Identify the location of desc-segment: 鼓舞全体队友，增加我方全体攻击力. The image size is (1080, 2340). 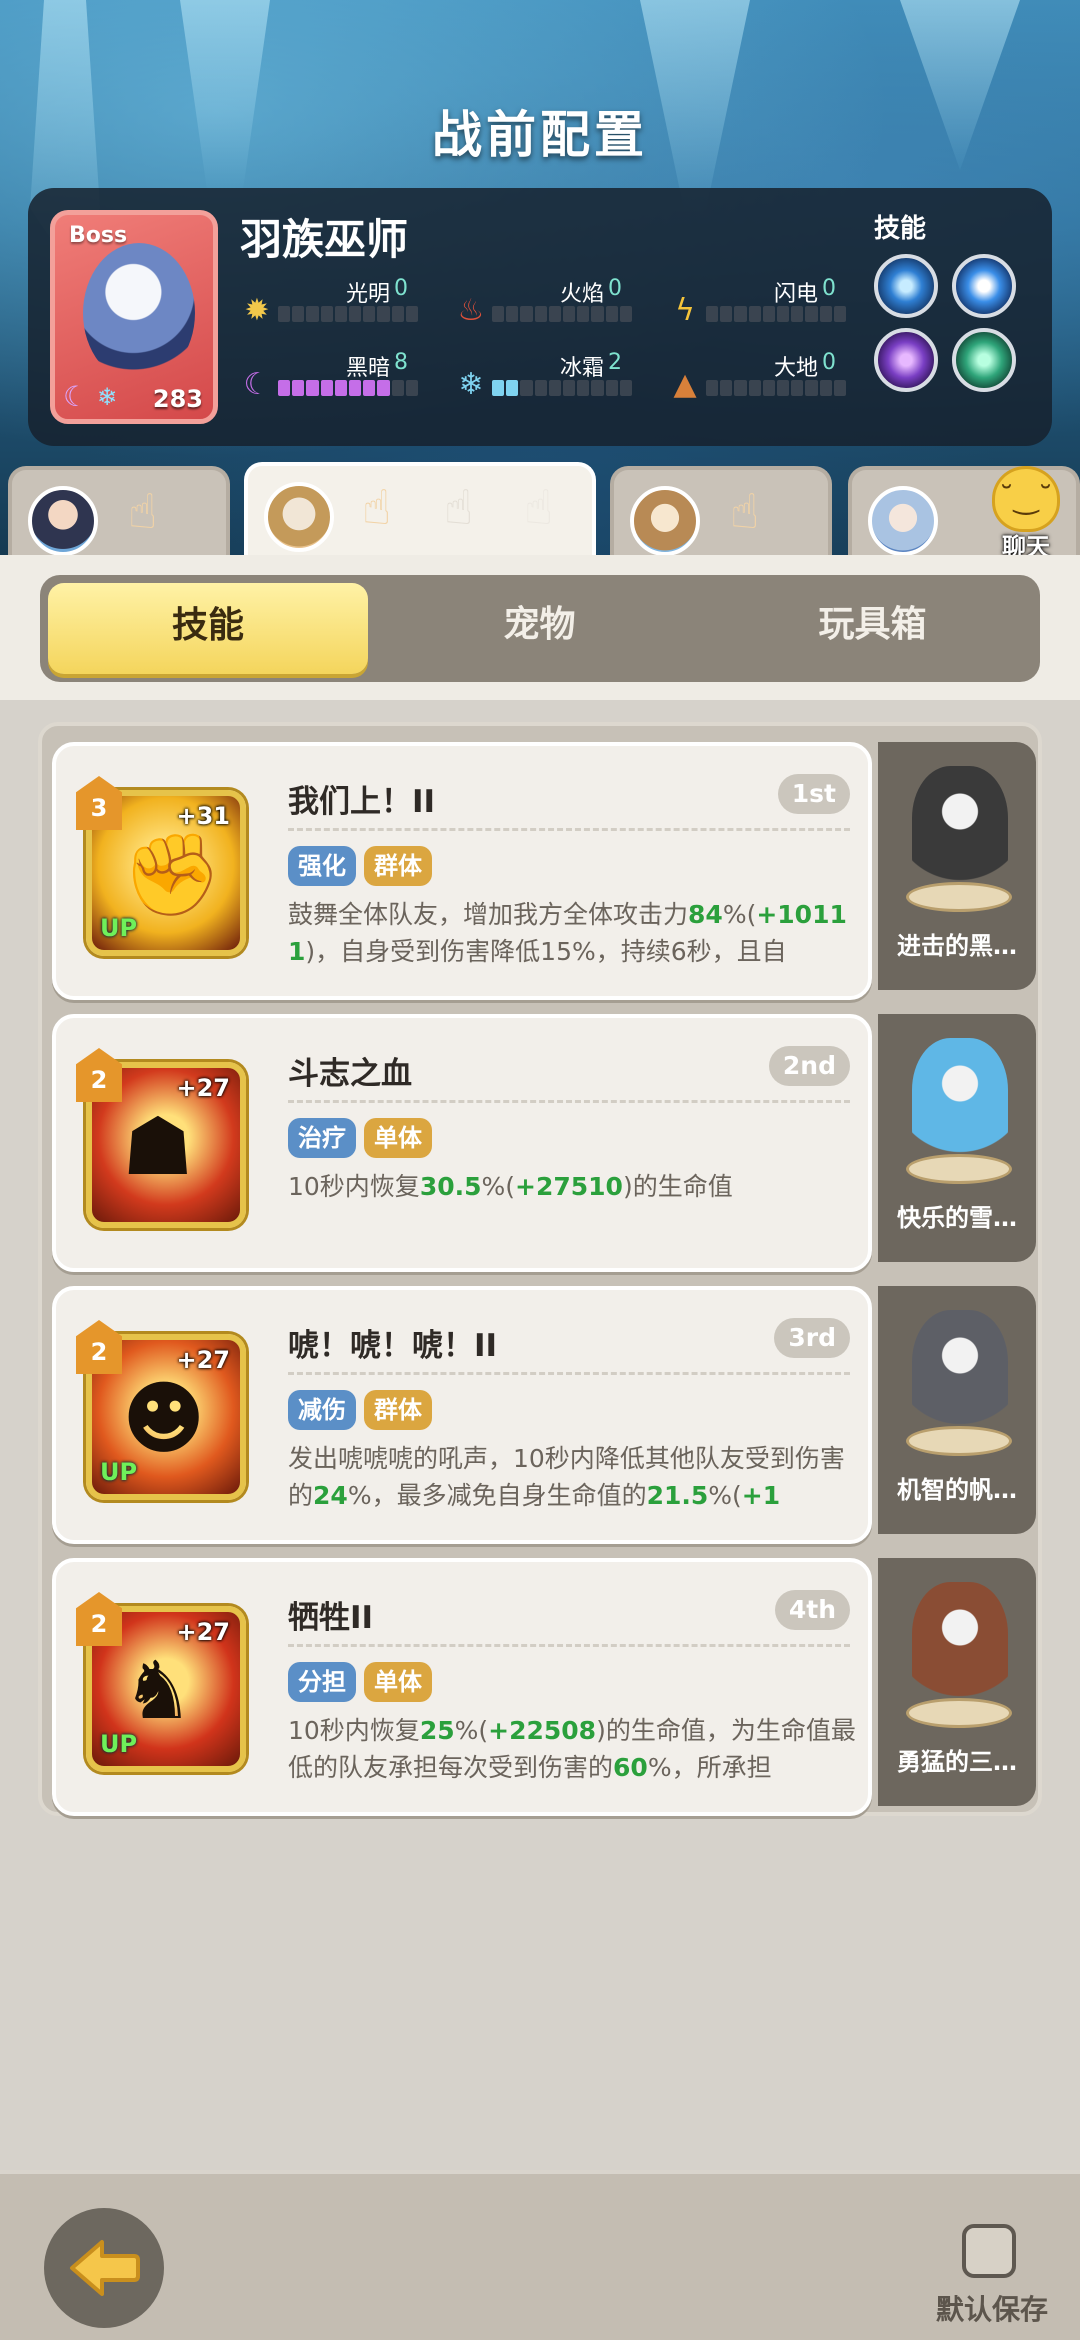
(488, 914).